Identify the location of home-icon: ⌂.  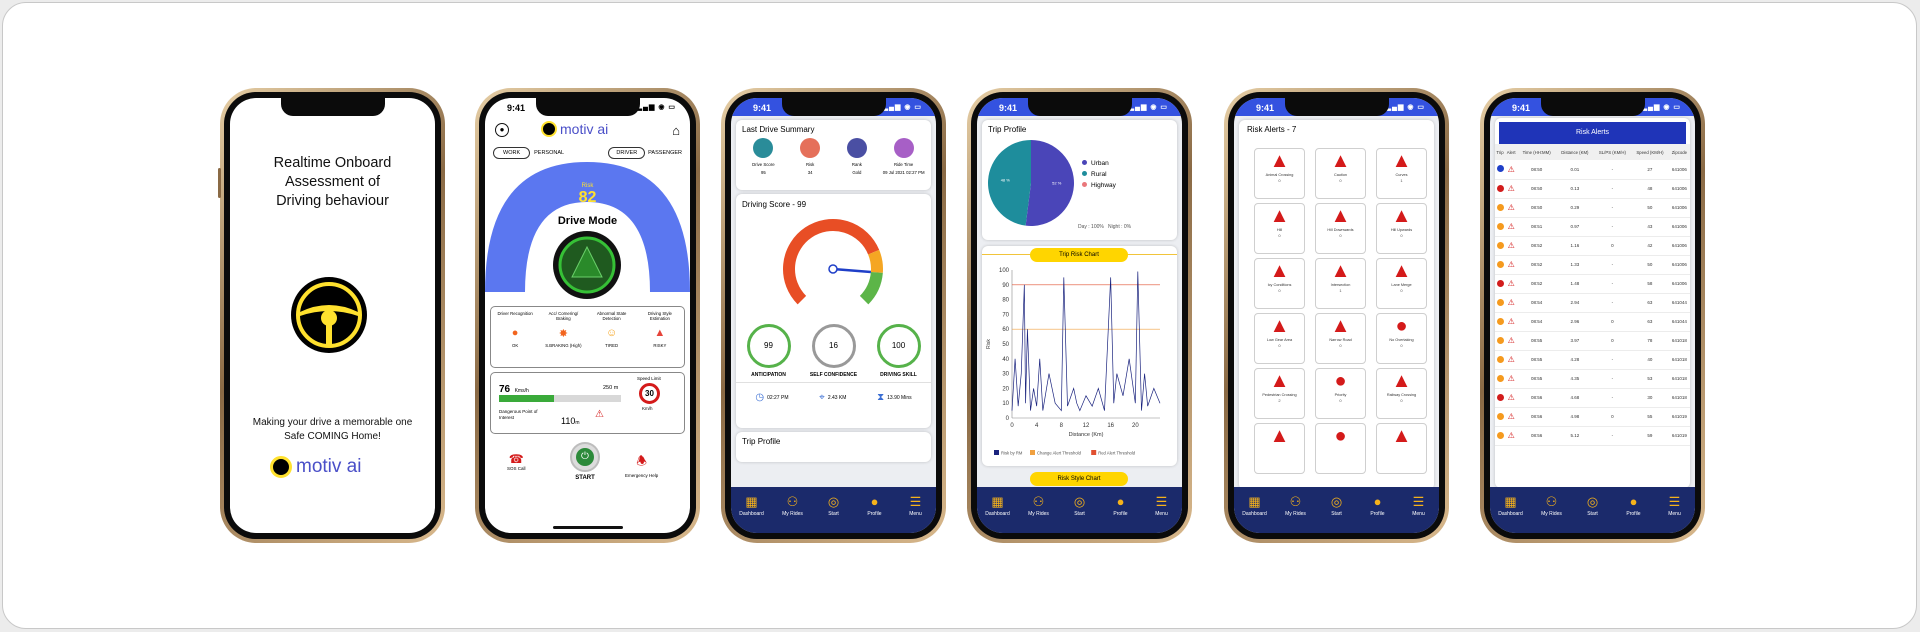
(676, 130).